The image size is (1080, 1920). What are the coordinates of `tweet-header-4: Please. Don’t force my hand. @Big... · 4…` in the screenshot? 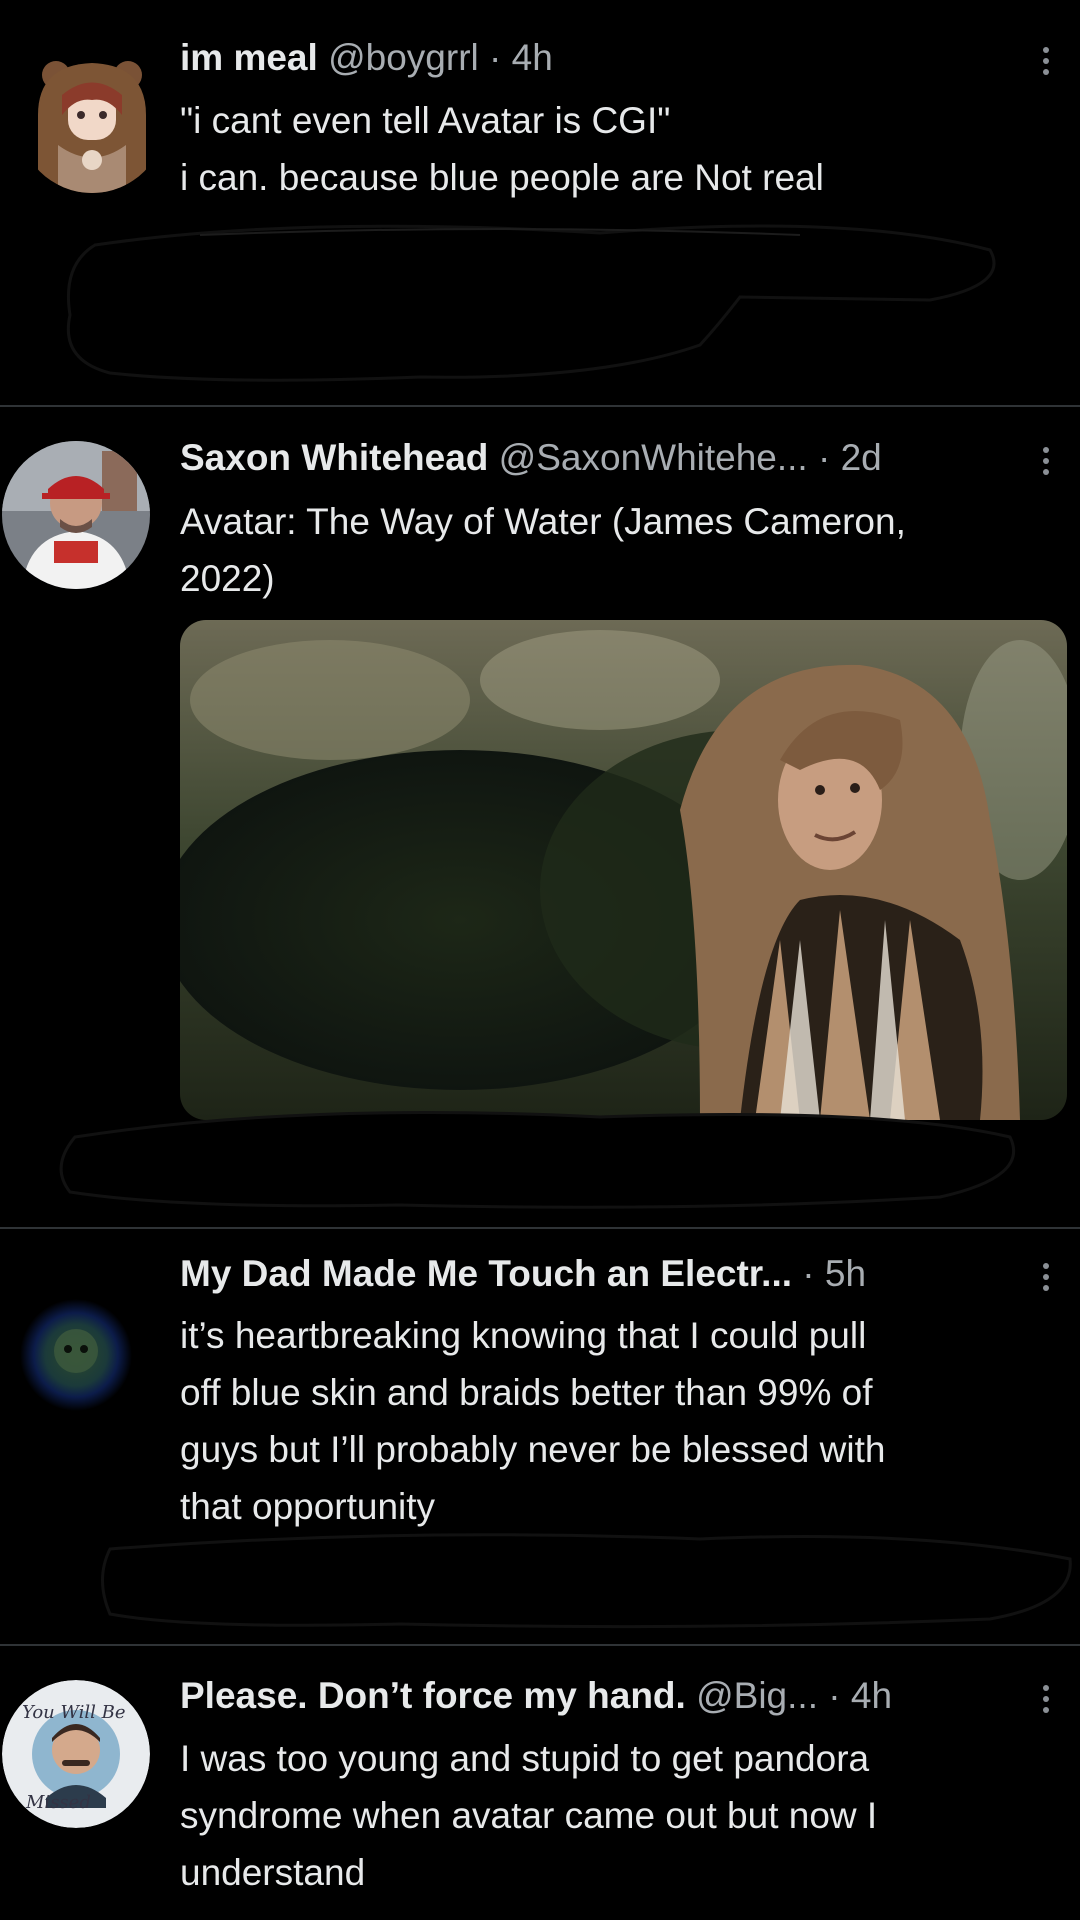 It's located at (595, 1696).